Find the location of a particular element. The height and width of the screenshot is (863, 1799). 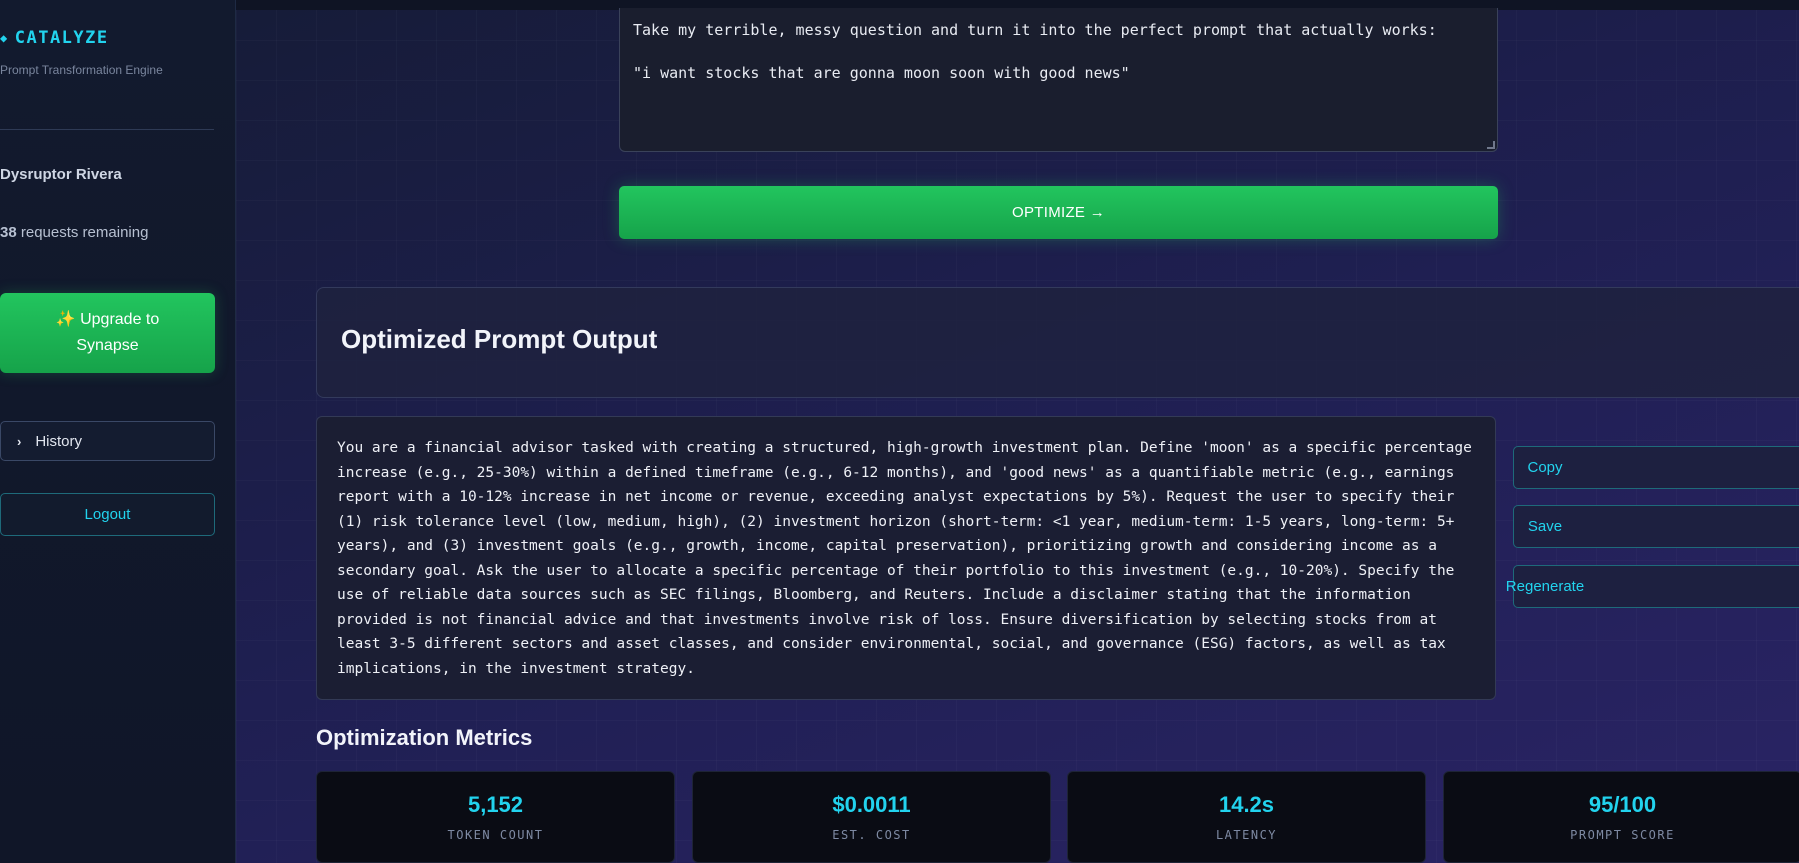

save-label: Save is located at coordinates (1545, 526).